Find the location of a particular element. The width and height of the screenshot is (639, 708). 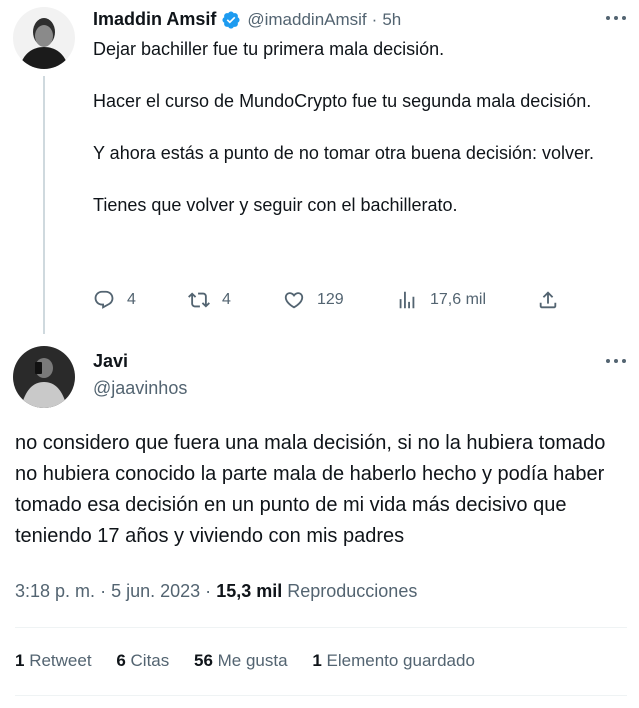

bookmarks-stat-label: Elemento guardado is located at coordinates (400, 660).